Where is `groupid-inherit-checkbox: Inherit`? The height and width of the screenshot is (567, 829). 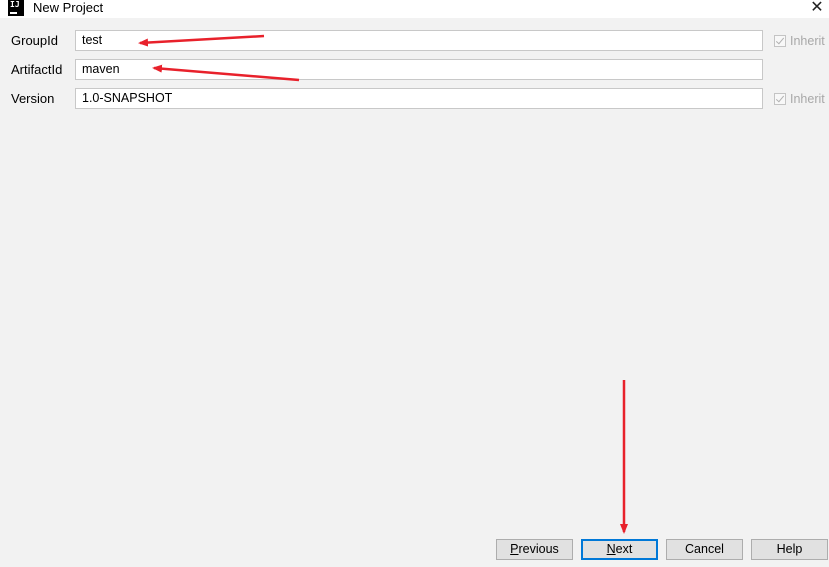 groupid-inherit-checkbox: Inherit is located at coordinates (799, 41).